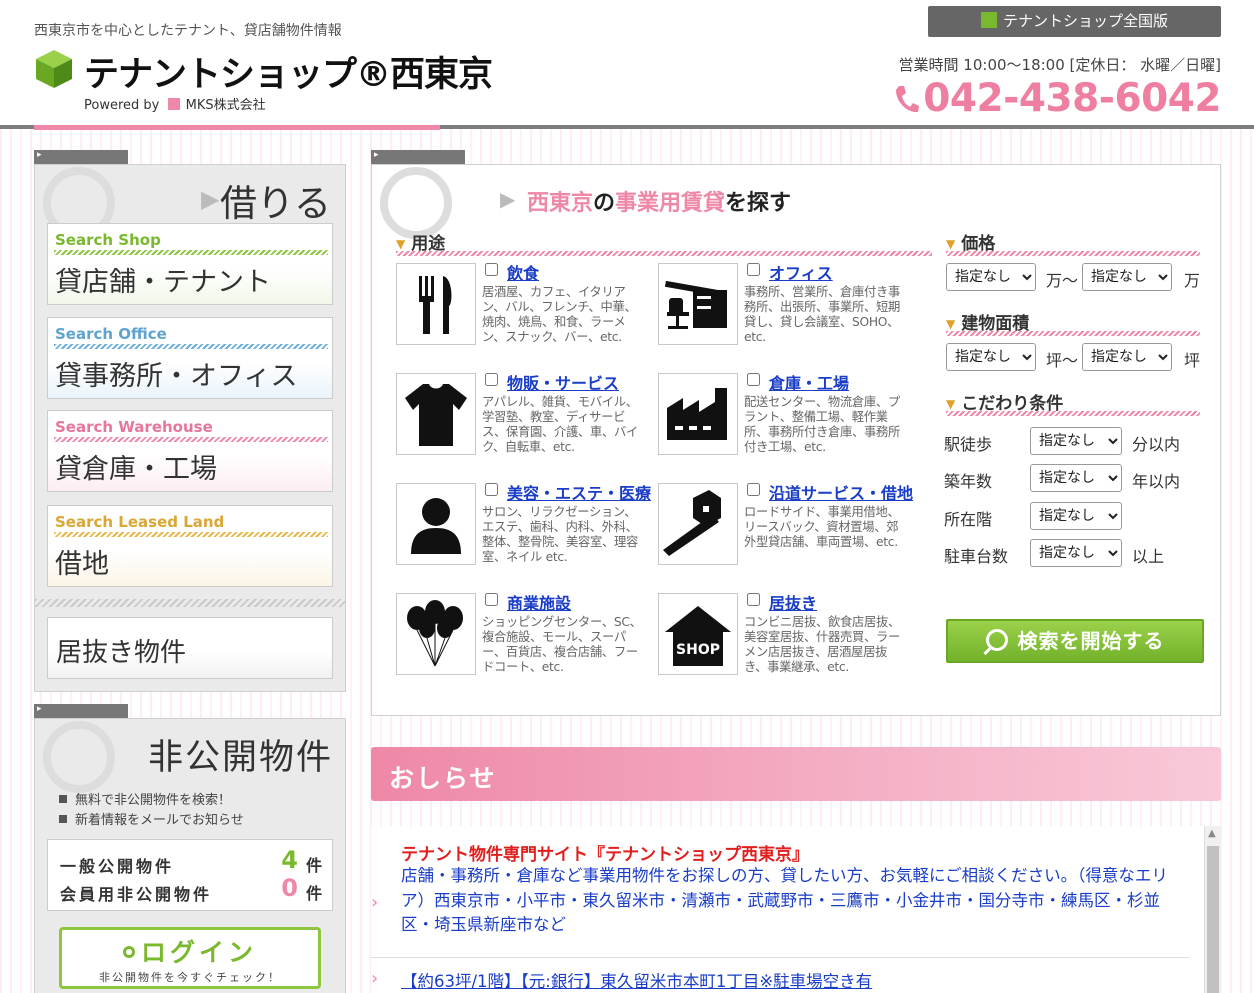  Describe the element at coordinates (1127, 357) in the screenshot. I see `area-max-select: 指定なし` at that location.